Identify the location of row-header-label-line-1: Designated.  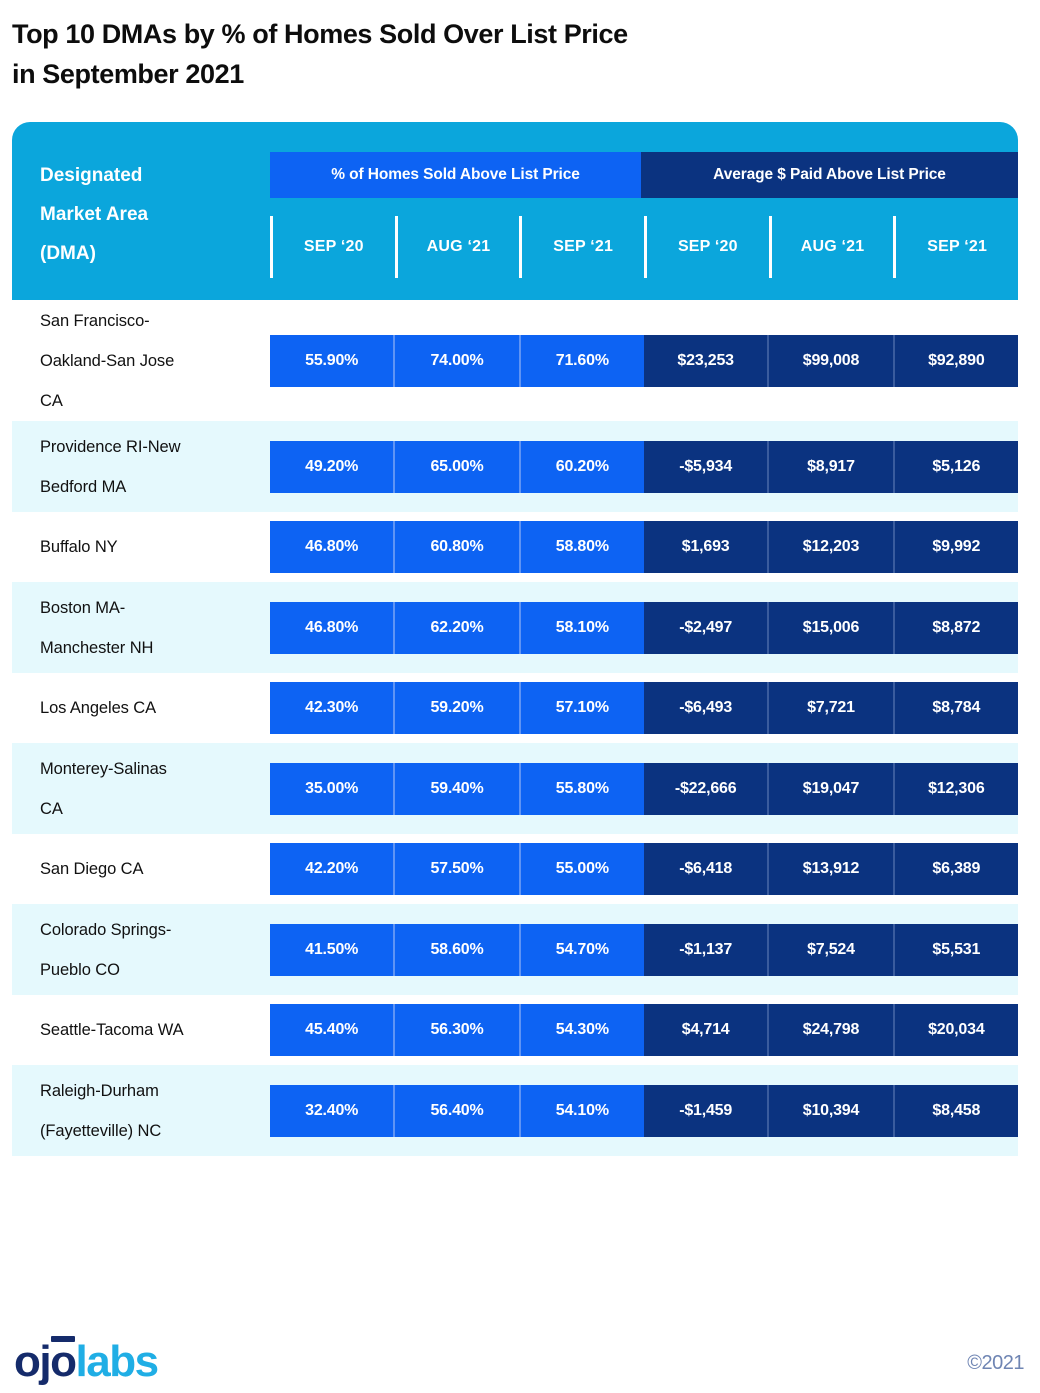
(91, 175).